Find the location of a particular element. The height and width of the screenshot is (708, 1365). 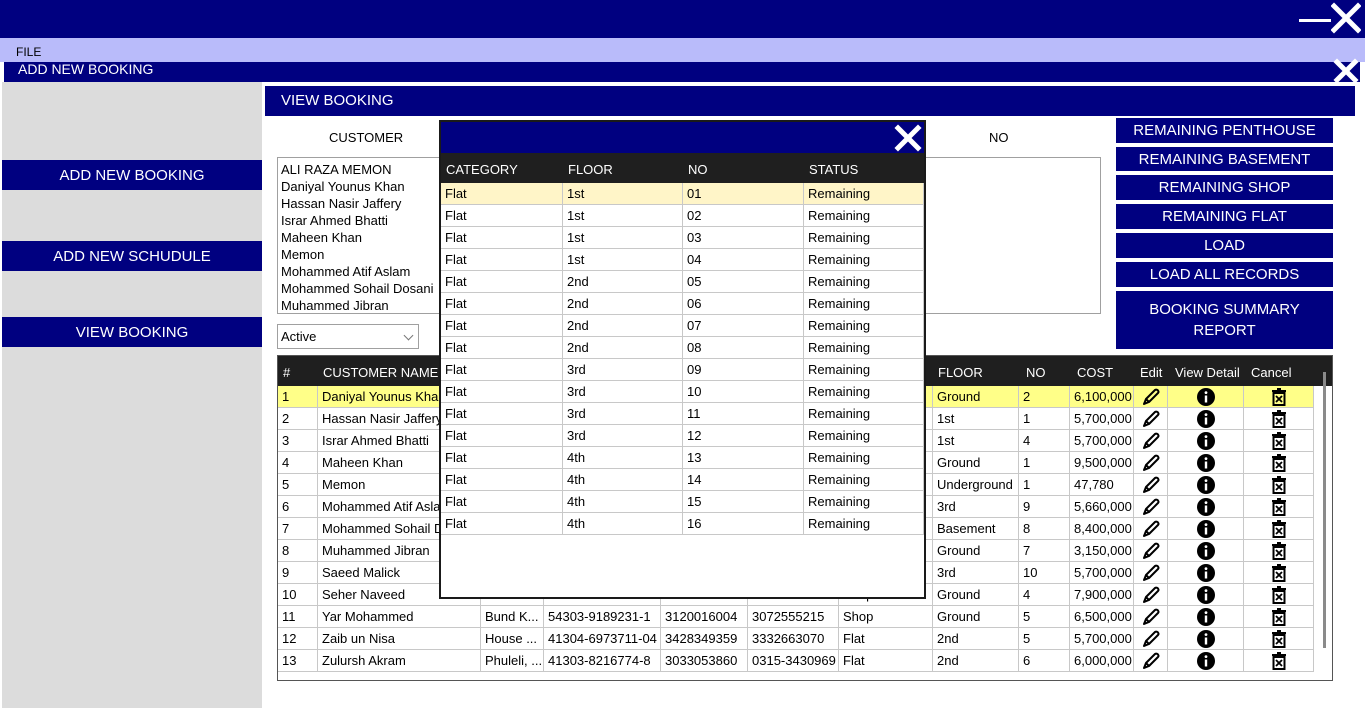

table-row: Flat 4th 13 Remaining is located at coordinates (682, 458).